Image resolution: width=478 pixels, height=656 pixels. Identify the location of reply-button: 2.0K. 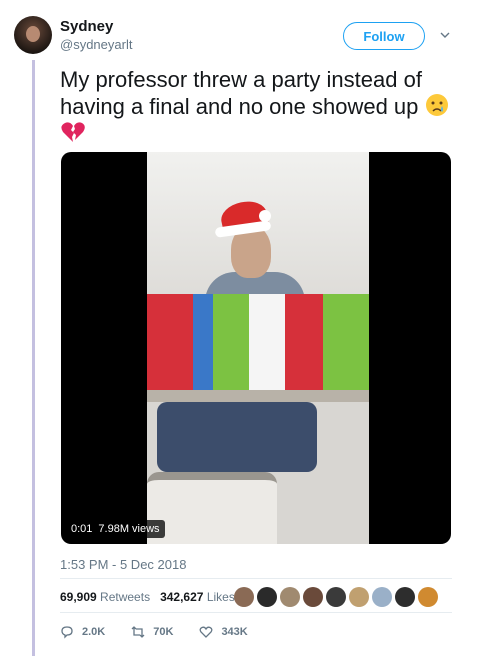
(82, 632).